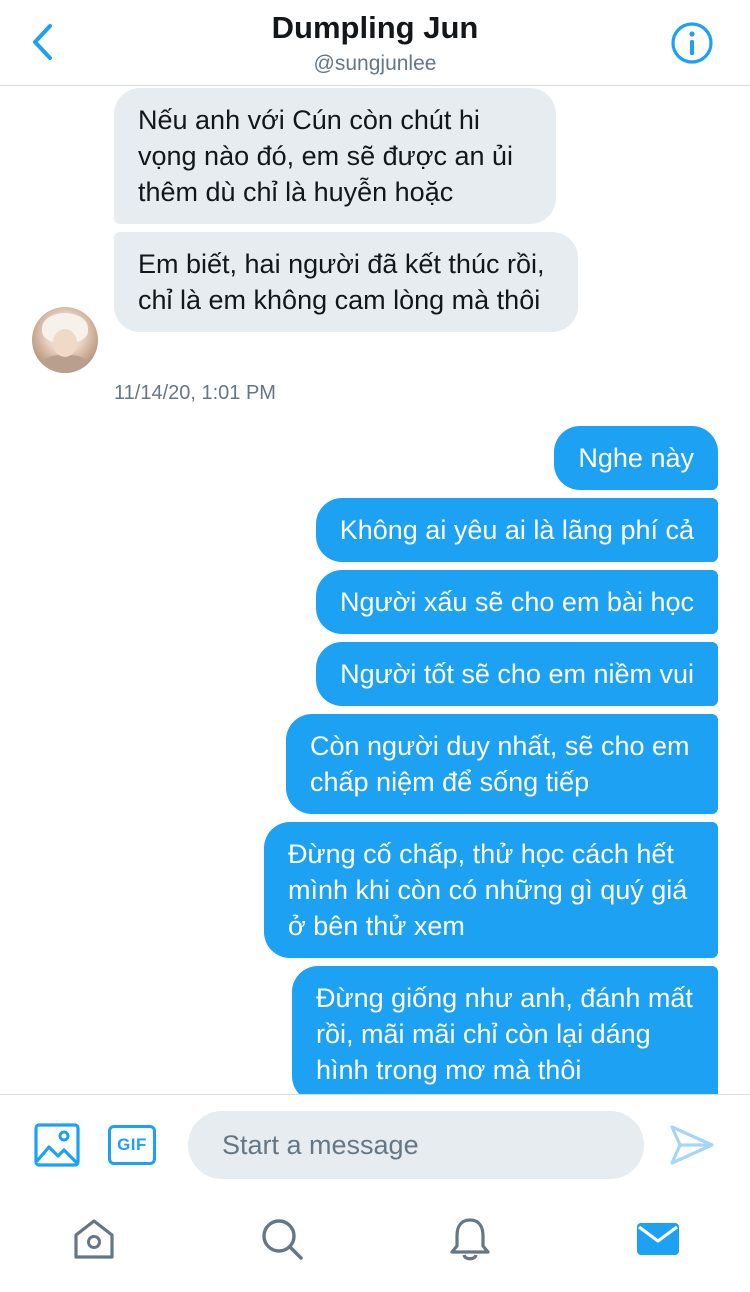 This screenshot has width=750, height=1292. What do you see at coordinates (65, 340) in the screenshot?
I see `avatar` at bounding box center [65, 340].